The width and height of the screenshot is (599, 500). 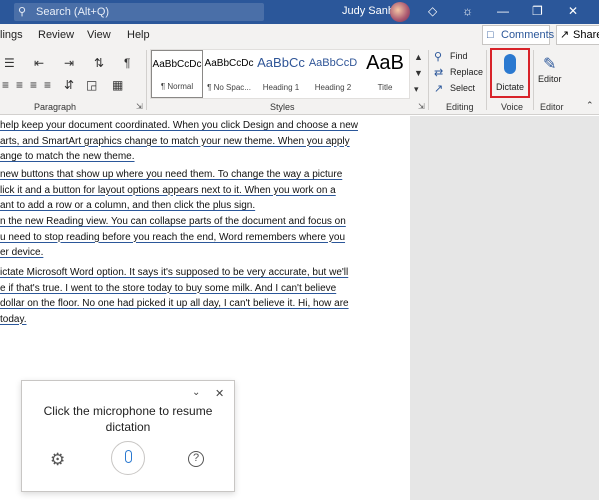 What do you see at coordinates (57, 460) in the screenshot?
I see `gear-icon: ⚙` at bounding box center [57, 460].